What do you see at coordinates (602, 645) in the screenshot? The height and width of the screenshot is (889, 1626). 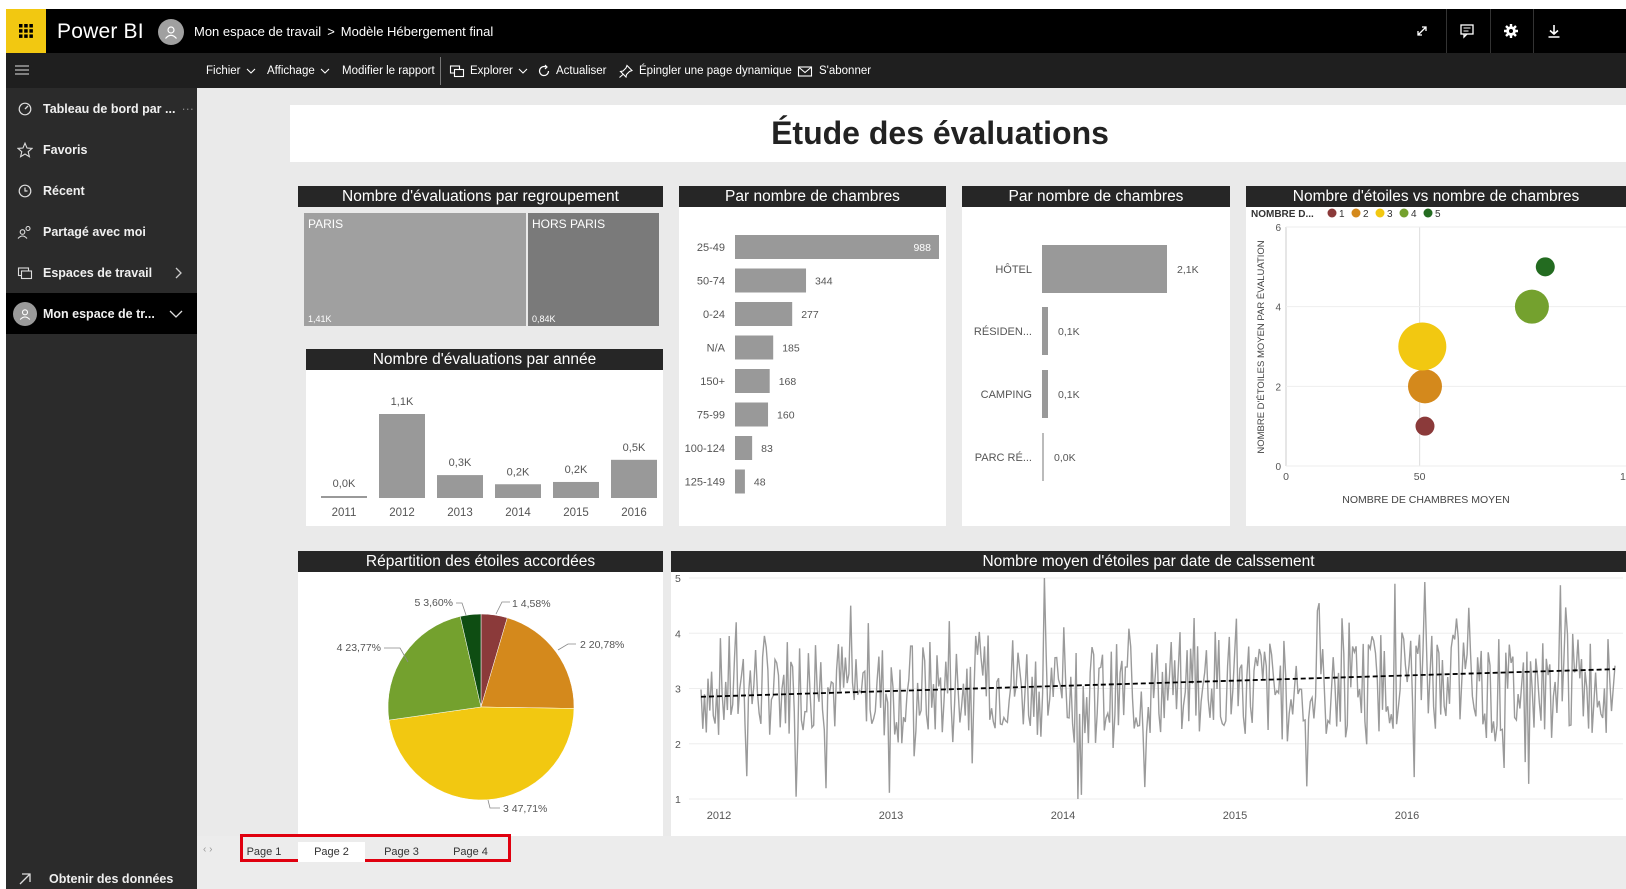 I see `data-label: 2 20,78%` at bounding box center [602, 645].